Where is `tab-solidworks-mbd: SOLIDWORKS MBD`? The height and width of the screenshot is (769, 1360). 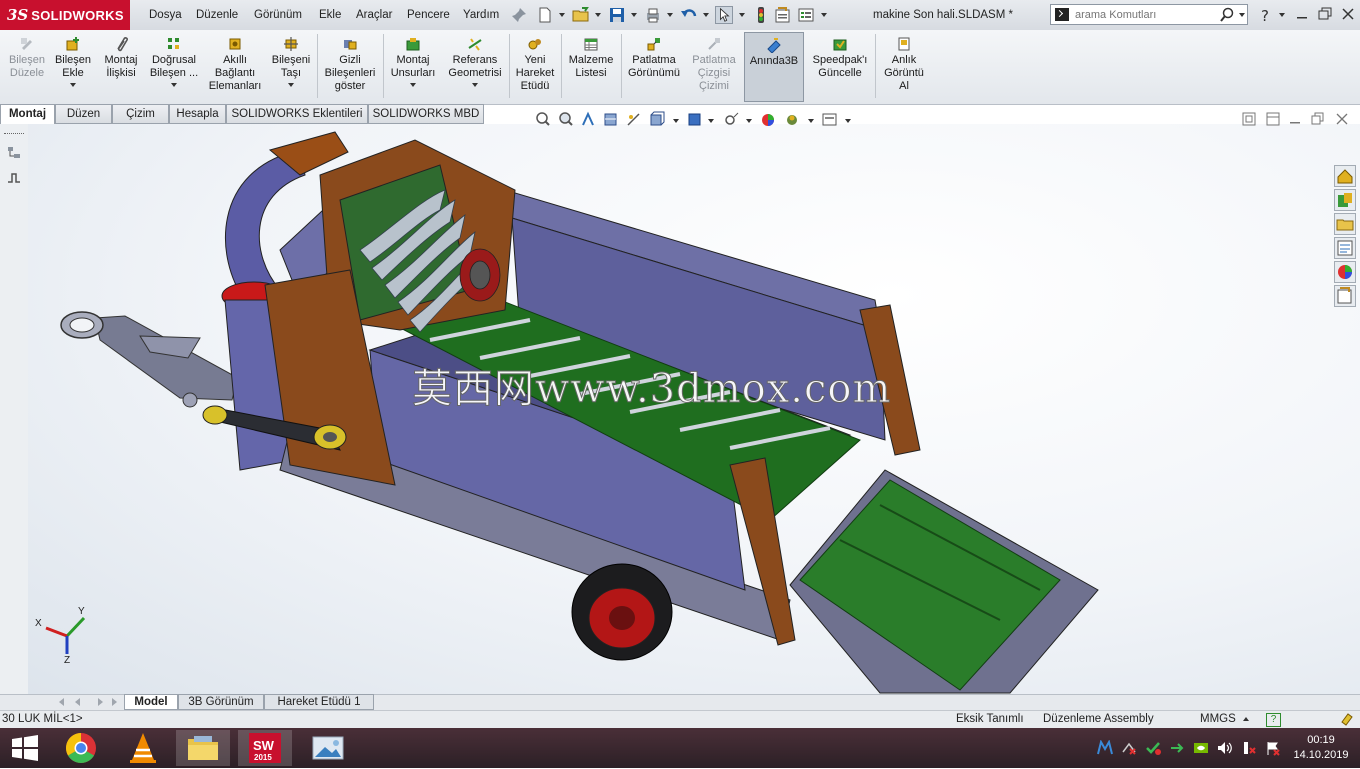 tab-solidworks-mbd: SOLIDWORKS MBD is located at coordinates (426, 114).